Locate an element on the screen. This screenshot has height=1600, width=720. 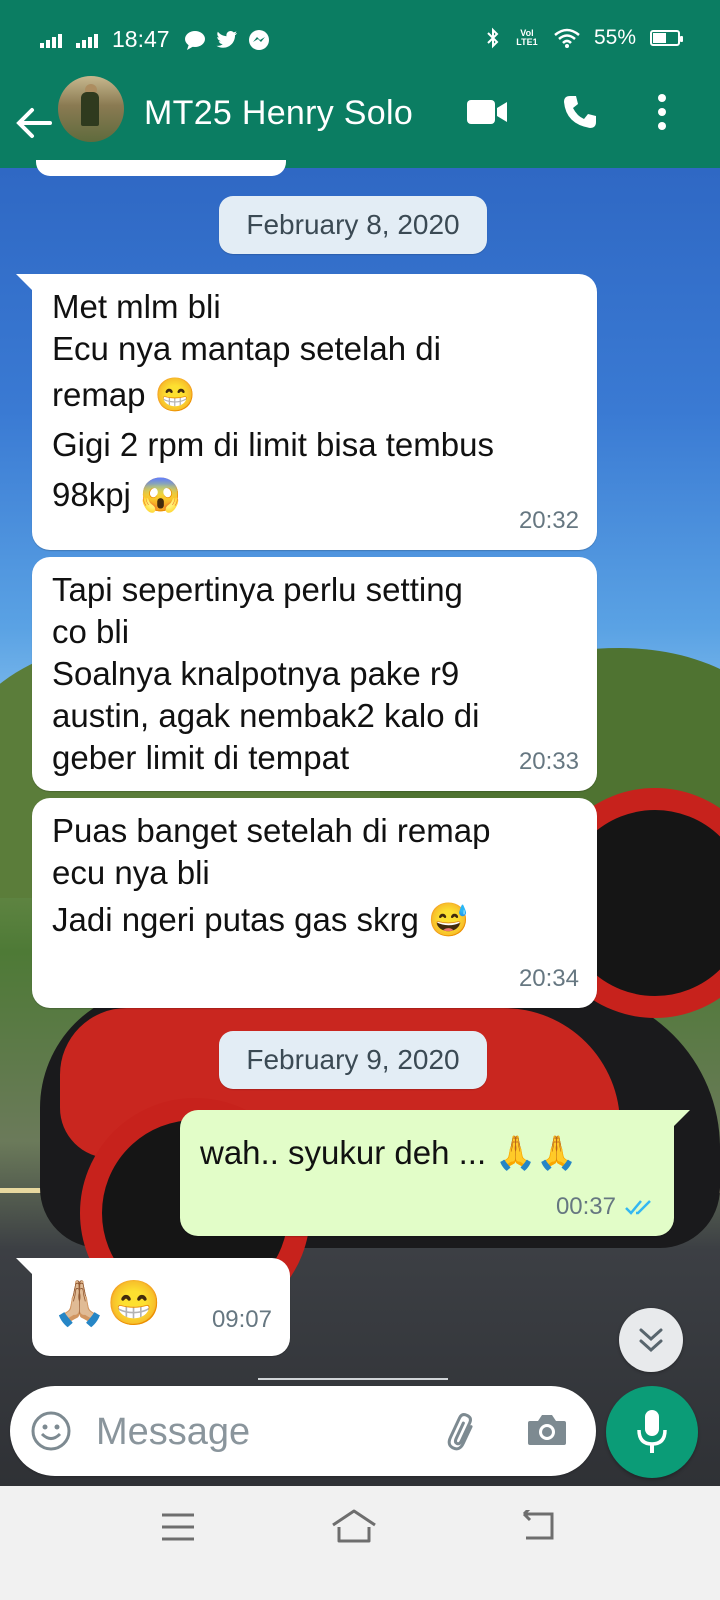
message-line: austin, agak nembak2 kalo di is located at coordinates (266, 715).